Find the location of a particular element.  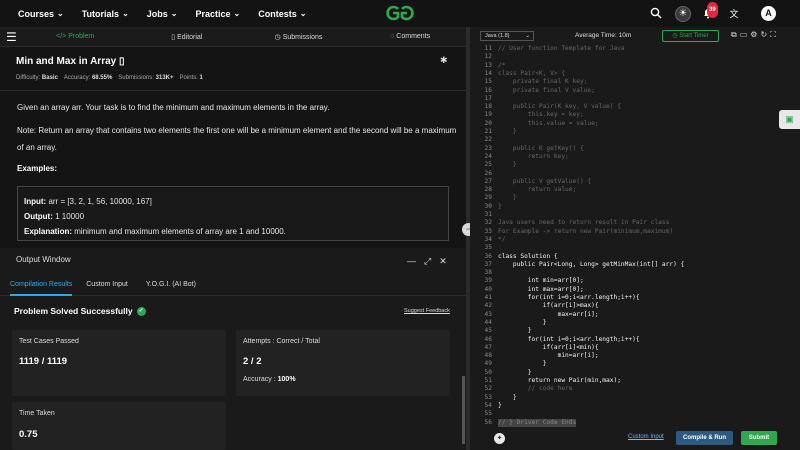

line-number: 26 is located at coordinates (488, 173).